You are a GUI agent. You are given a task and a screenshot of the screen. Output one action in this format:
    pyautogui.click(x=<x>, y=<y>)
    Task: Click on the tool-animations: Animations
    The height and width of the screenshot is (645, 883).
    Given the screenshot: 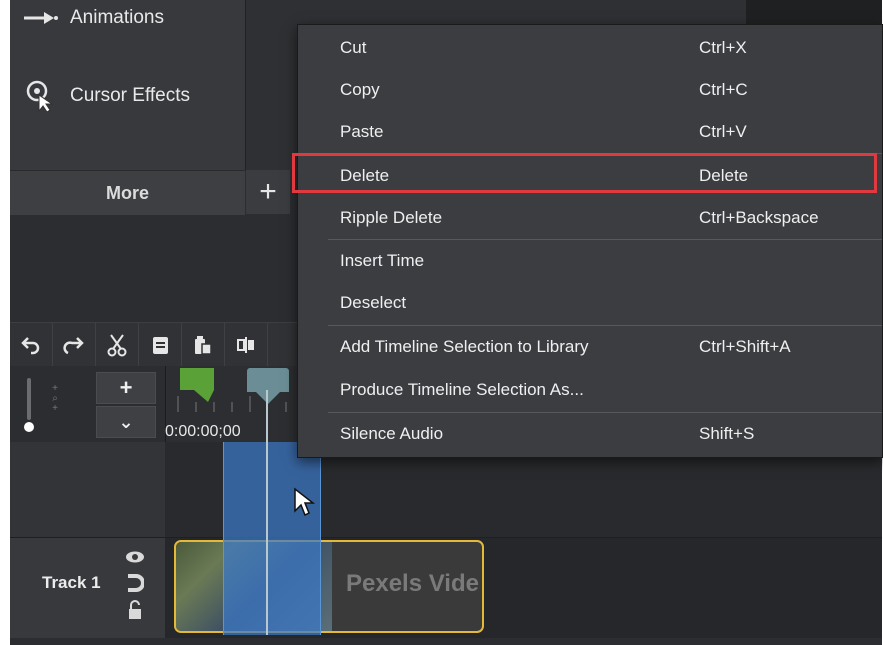 What is the action you would take?
    pyautogui.click(x=127, y=19)
    